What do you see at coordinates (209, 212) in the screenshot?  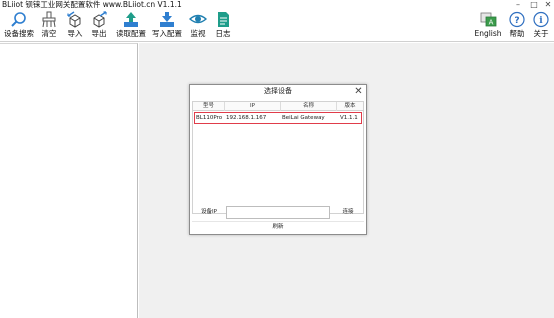 I see `device-ip-label: 设备IP` at bounding box center [209, 212].